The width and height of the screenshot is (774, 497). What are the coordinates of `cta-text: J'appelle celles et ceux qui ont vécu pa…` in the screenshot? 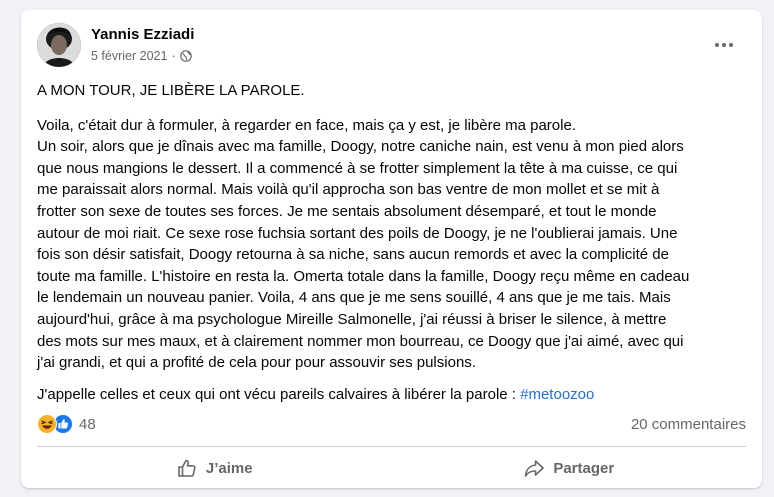 It's located at (279, 394).